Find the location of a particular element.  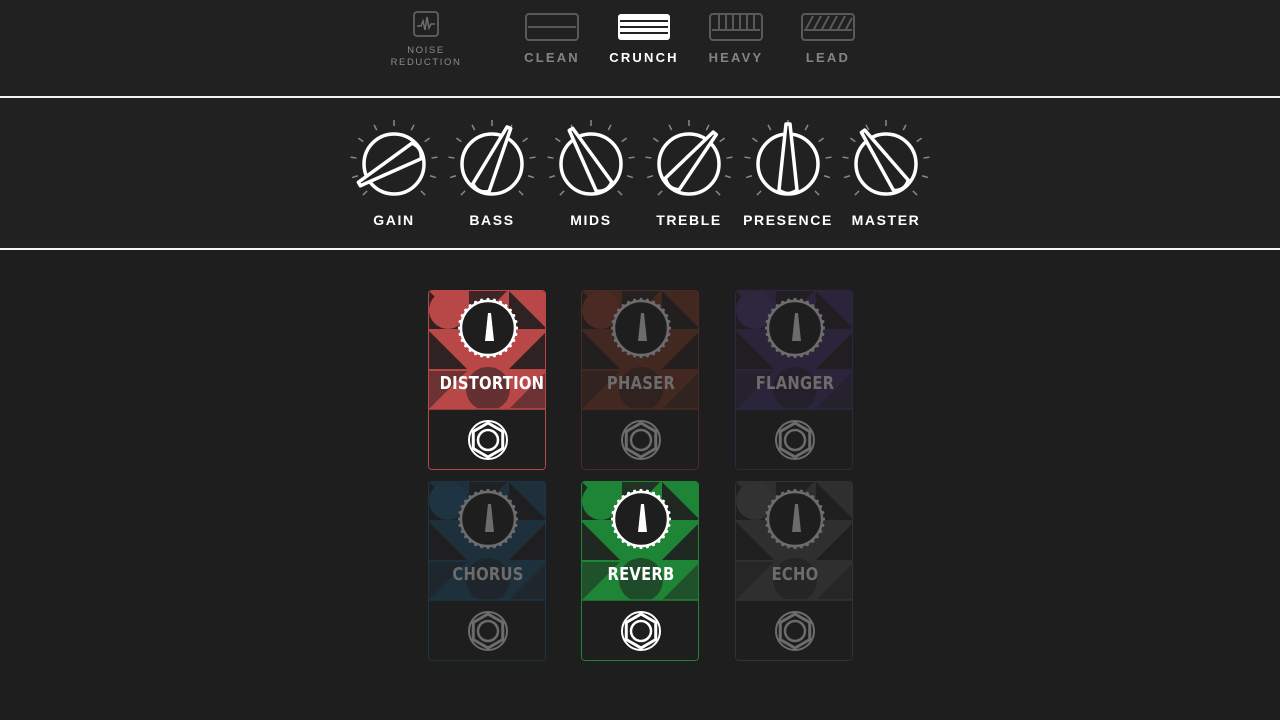

knob-label: MIDS is located at coordinates (591, 220).